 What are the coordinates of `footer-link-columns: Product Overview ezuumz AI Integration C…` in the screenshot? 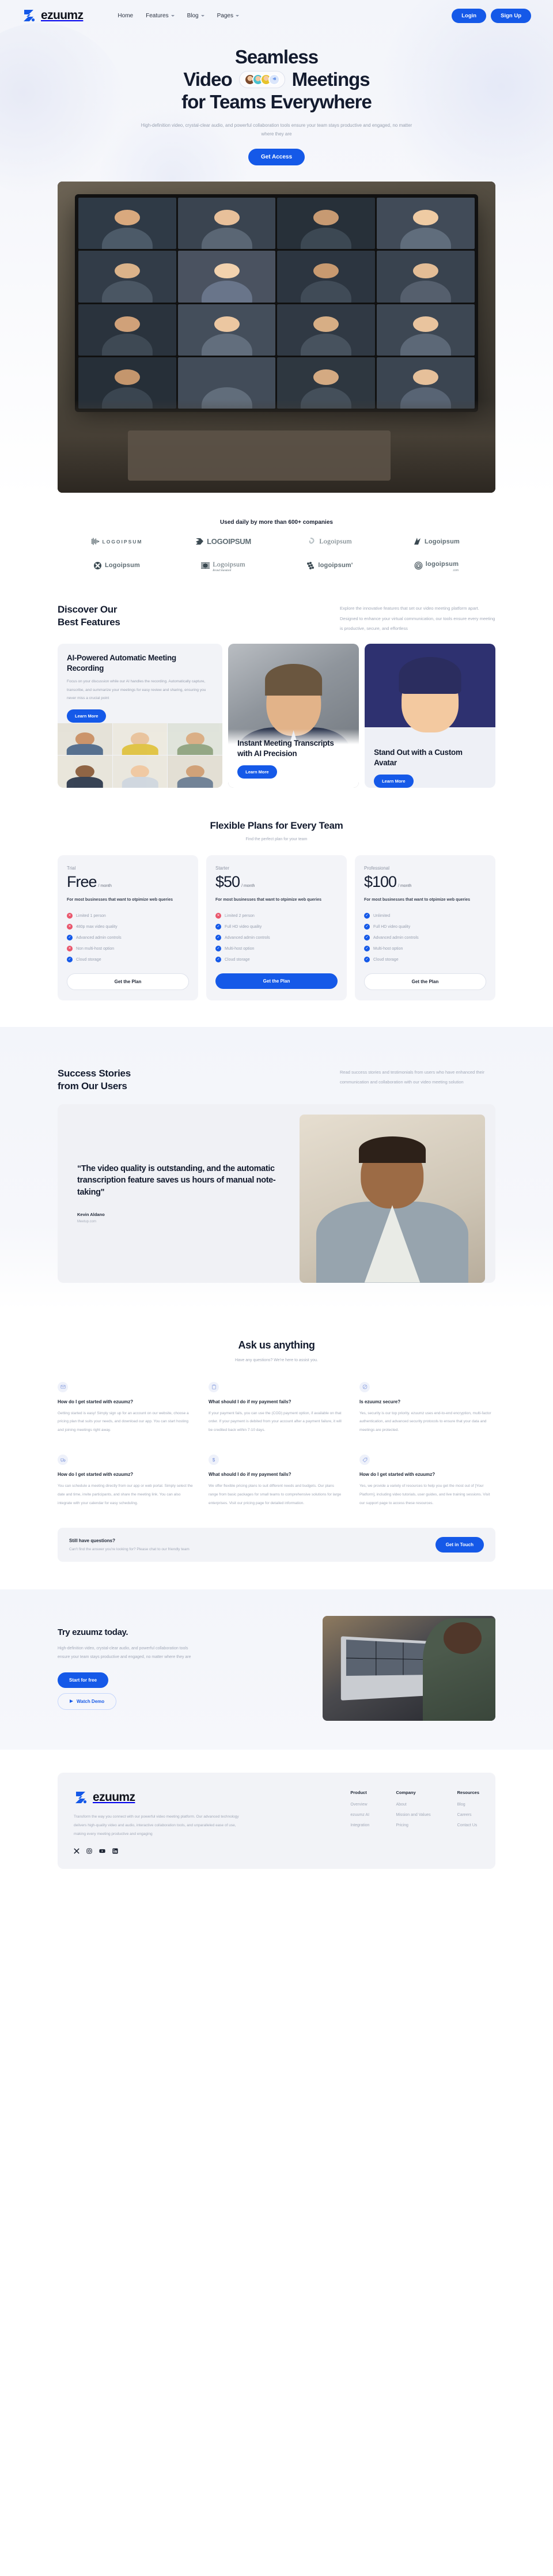 It's located at (414, 1822).